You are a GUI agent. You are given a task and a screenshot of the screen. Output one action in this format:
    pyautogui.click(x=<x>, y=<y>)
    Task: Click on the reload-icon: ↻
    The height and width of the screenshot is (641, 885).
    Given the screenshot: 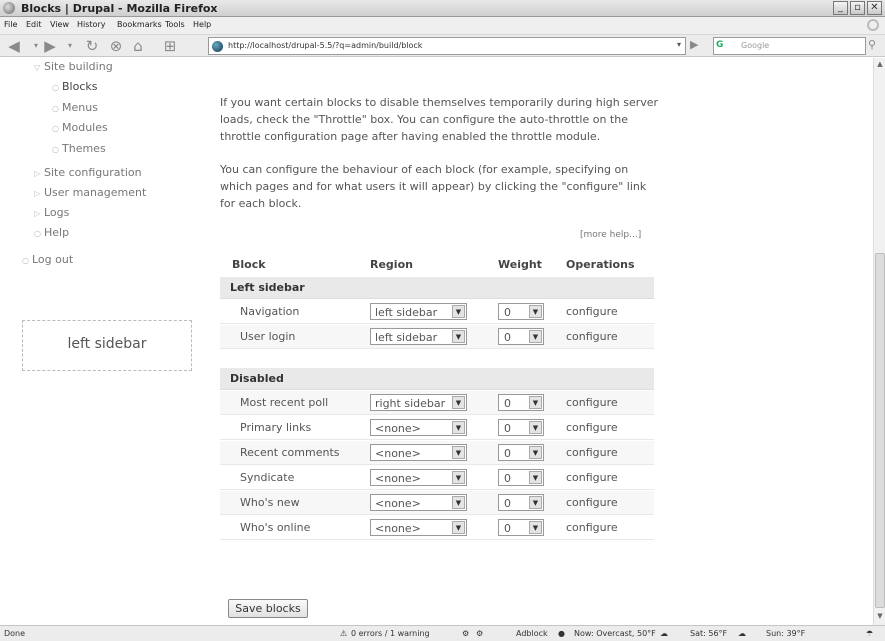 What is the action you would take?
    pyautogui.click(x=92, y=46)
    